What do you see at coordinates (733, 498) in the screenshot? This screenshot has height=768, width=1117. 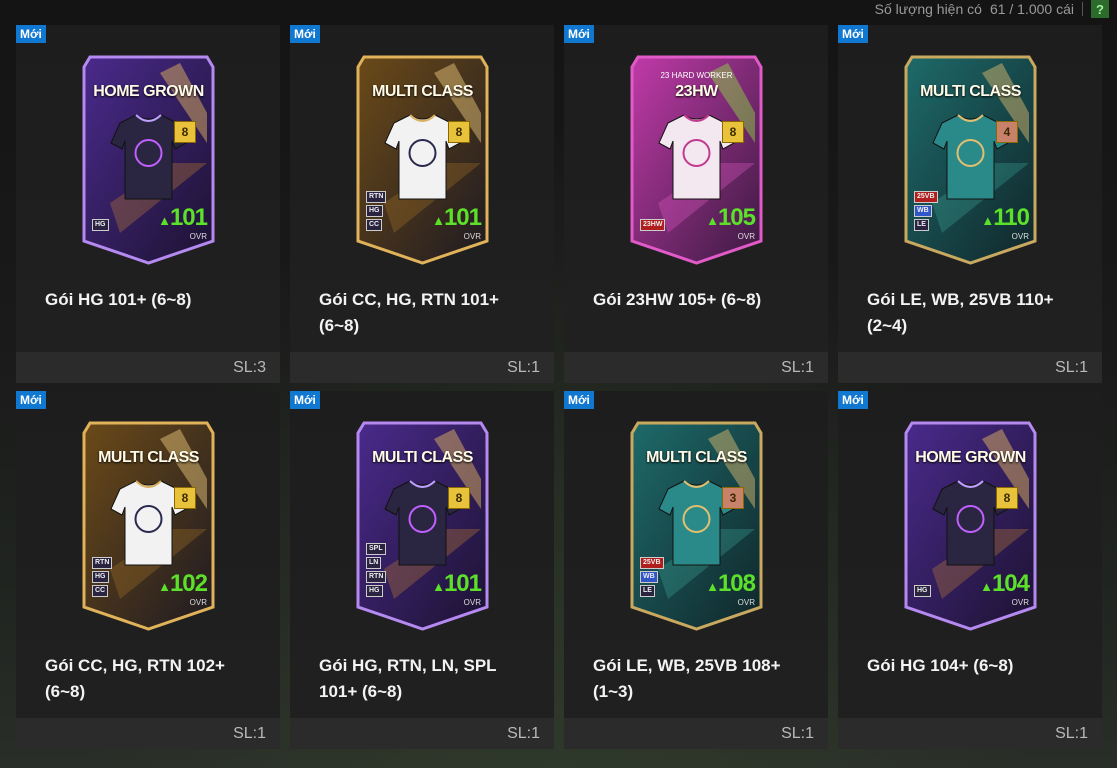 I see `upgrade-level-badge: 3` at bounding box center [733, 498].